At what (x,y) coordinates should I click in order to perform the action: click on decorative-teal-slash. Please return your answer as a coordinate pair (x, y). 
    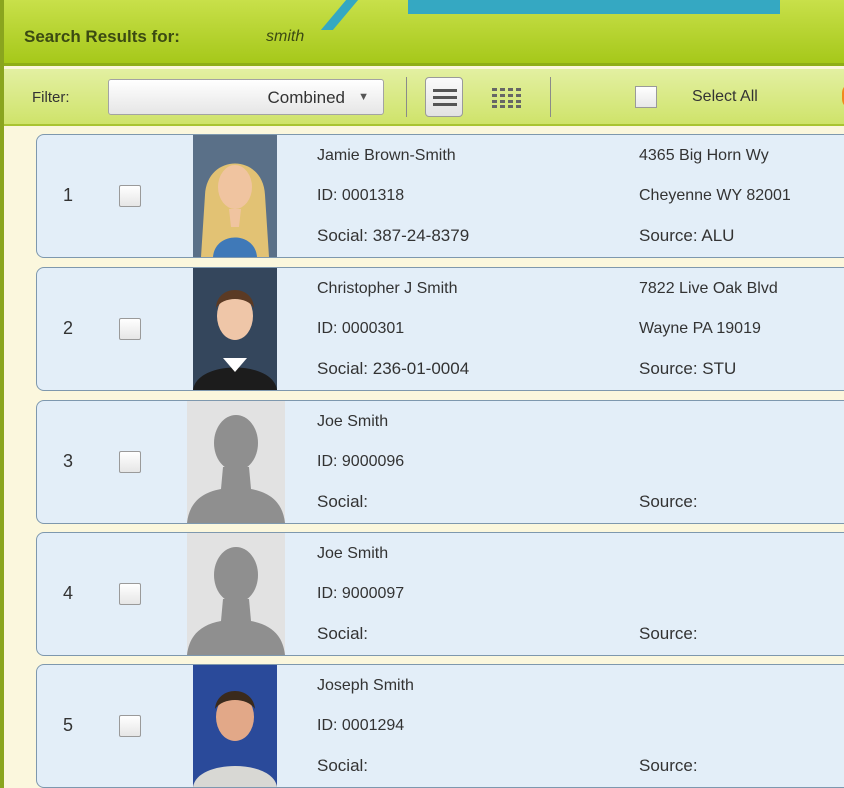
    Looking at the image, I should click on (342, 15).